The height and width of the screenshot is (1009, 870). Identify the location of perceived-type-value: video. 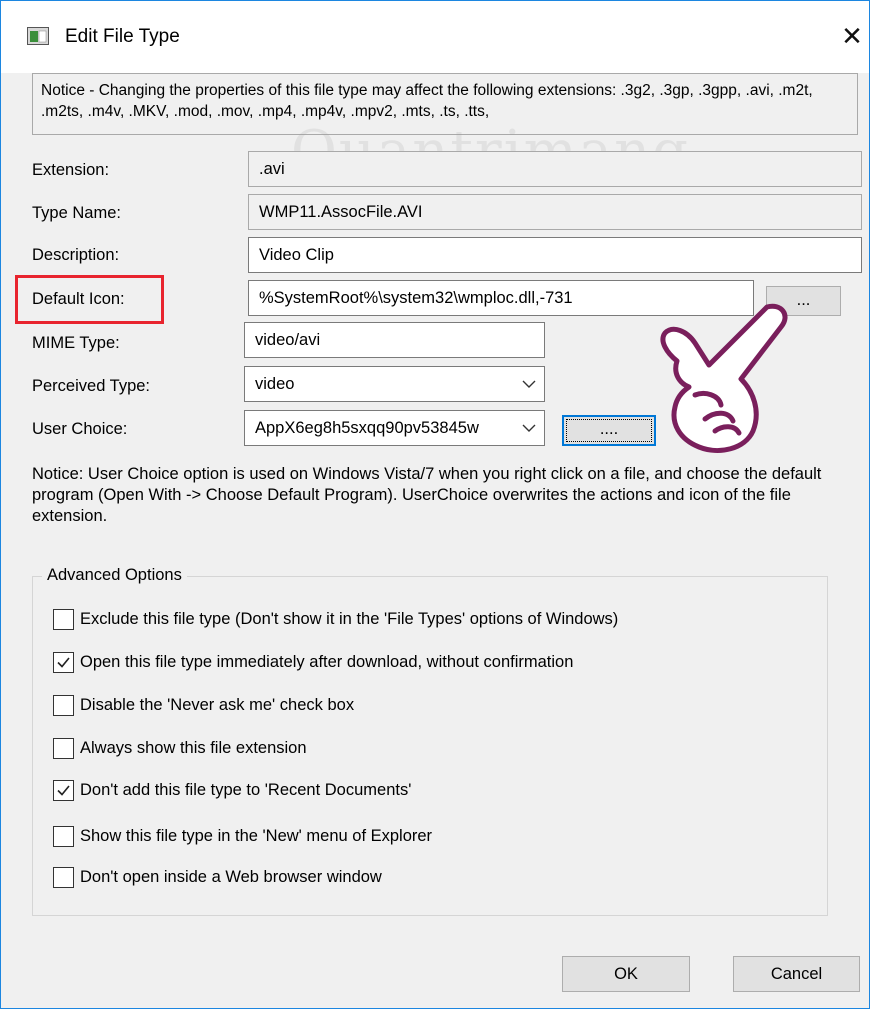
(275, 384).